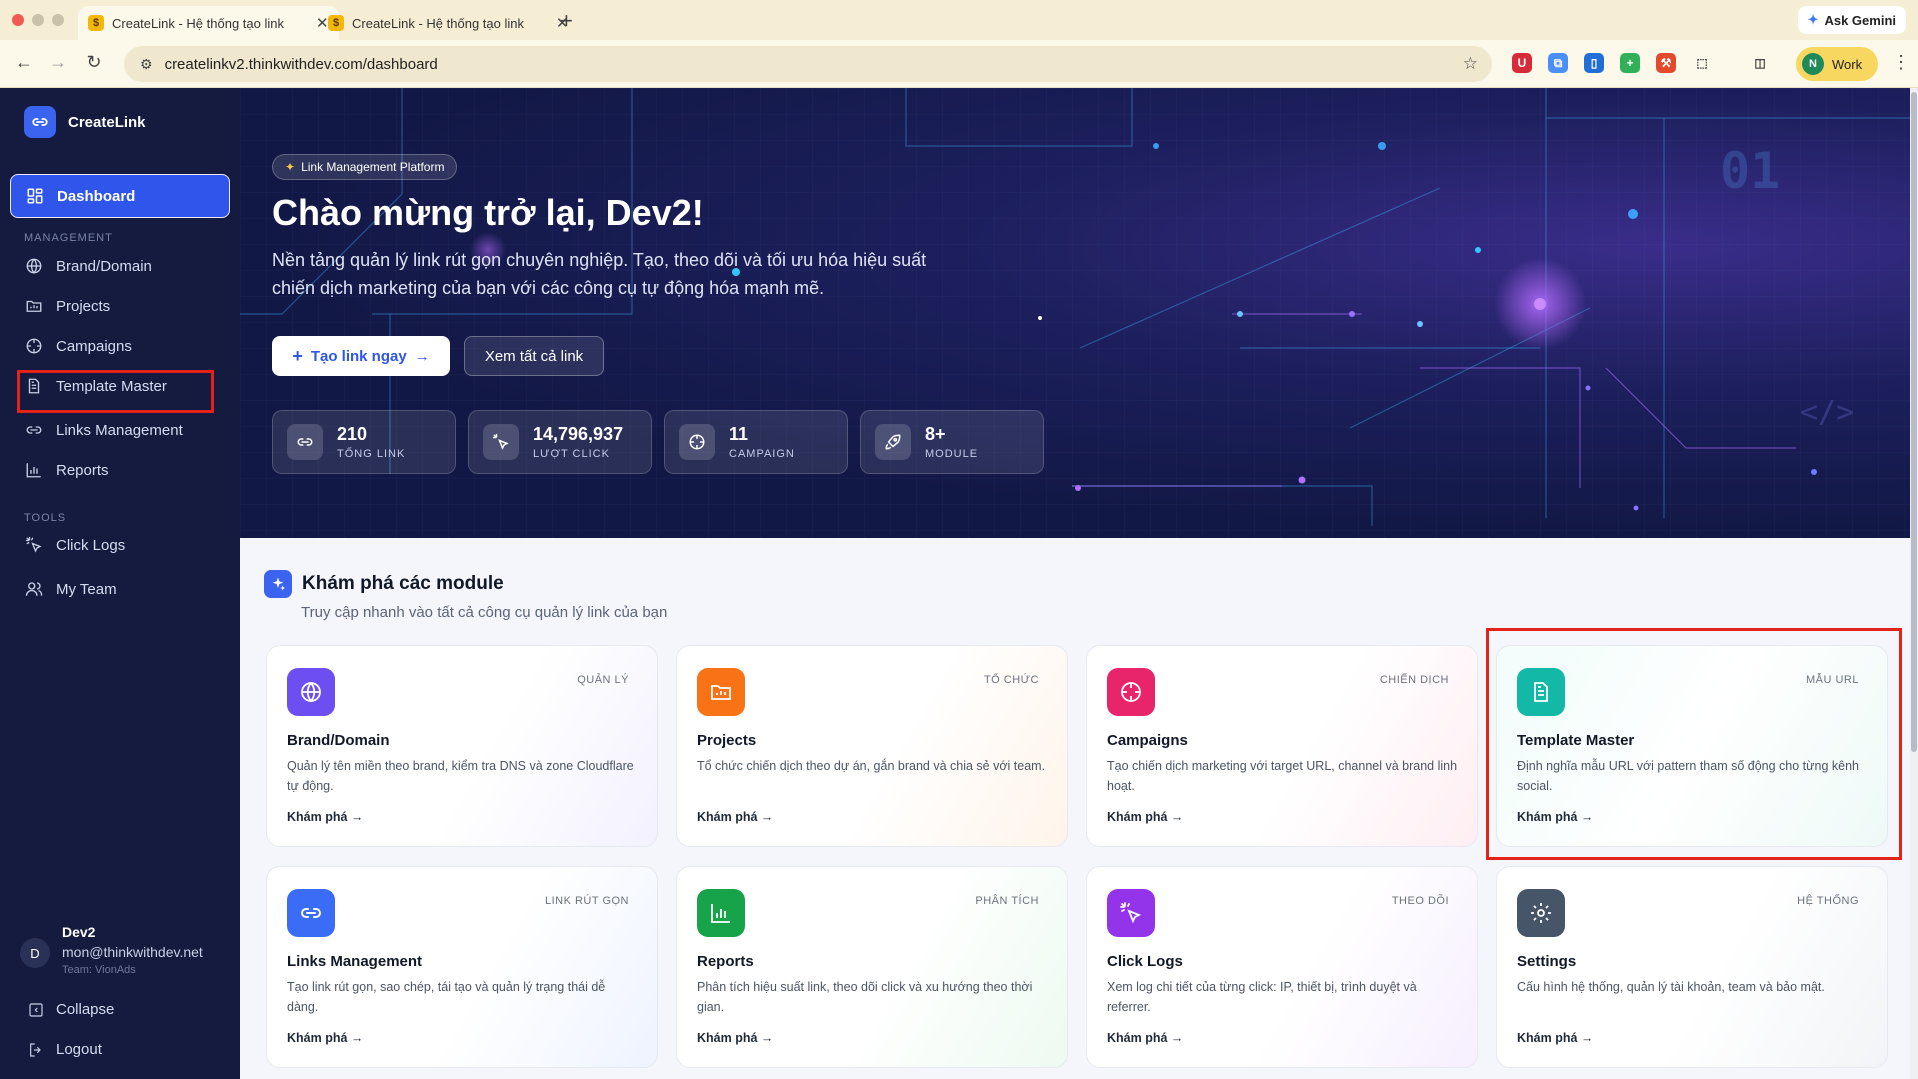 This screenshot has width=1918, height=1079. I want to click on view-all-links-button: Xem tất cả link, so click(534, 356).